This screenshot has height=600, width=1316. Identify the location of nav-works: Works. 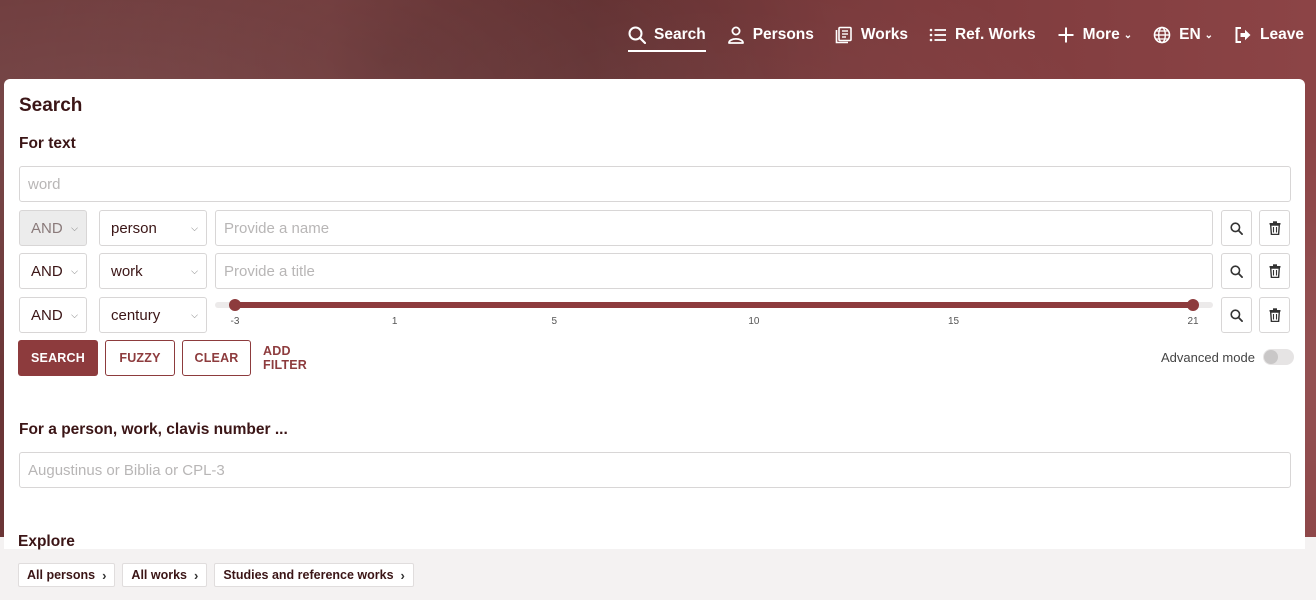
(871, 35).